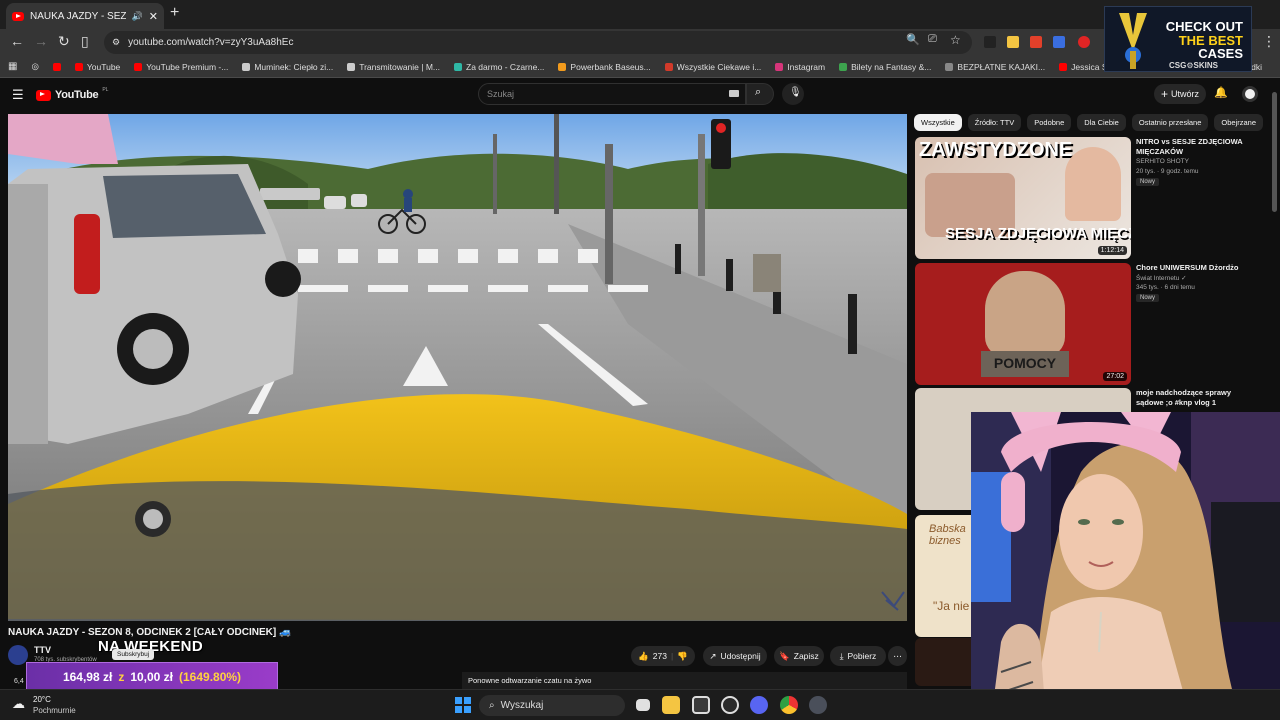 The height and width of the screenshot is (720, 1280). Describe the element at coordinates (64, 41) in the screenshot. I see `reload-icon: ↻` at that location.